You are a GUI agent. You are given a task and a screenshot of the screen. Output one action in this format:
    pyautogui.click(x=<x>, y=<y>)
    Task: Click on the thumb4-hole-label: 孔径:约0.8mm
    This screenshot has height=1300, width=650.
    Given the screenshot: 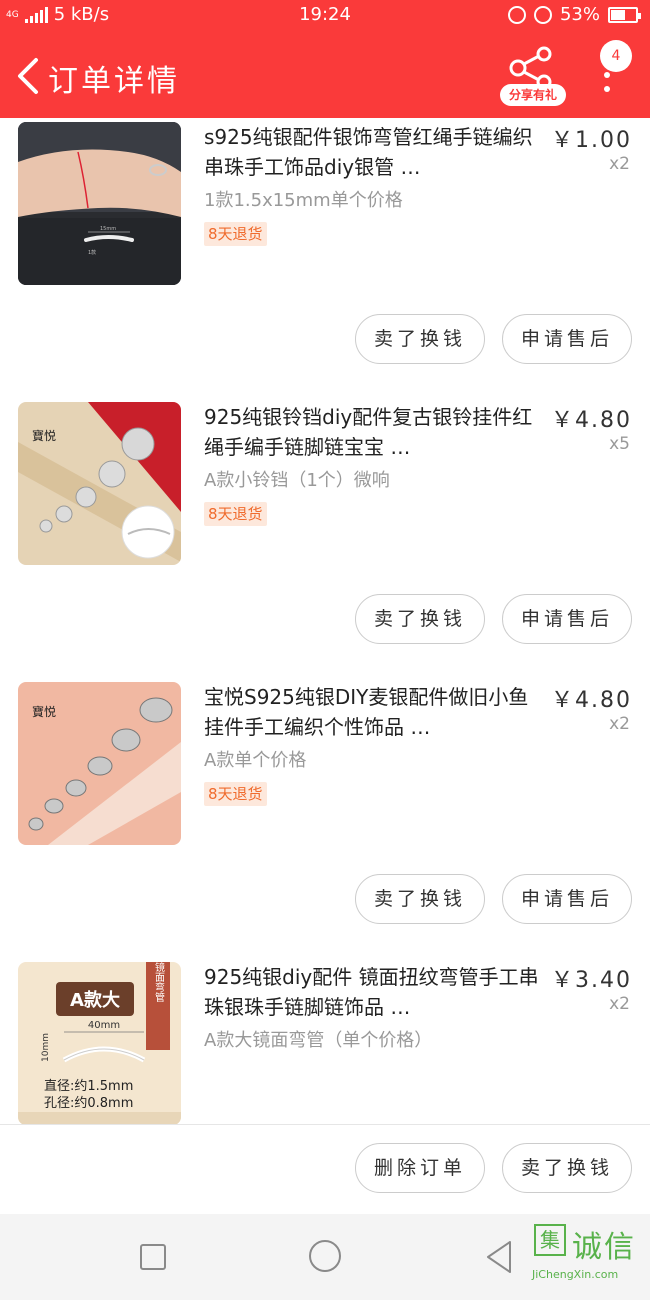 What is the action you would take?
    pyautogui.click(x=88, y=1103)
    